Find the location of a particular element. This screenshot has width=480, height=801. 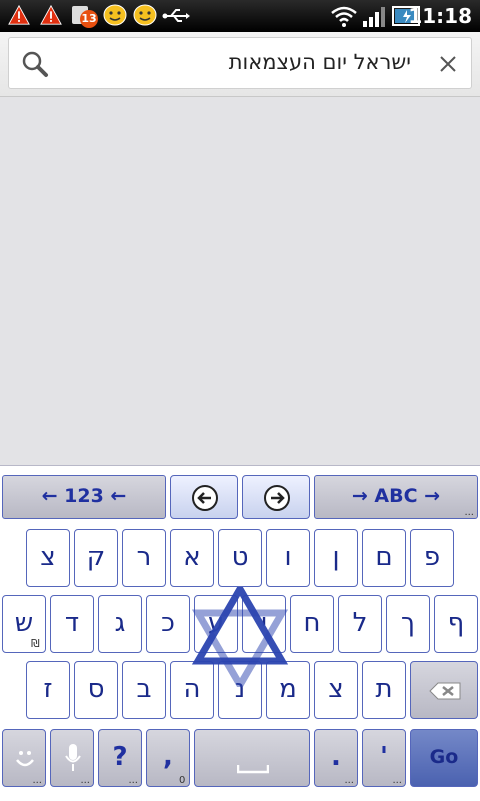

clear-icon is located at coordinates (448, 64).